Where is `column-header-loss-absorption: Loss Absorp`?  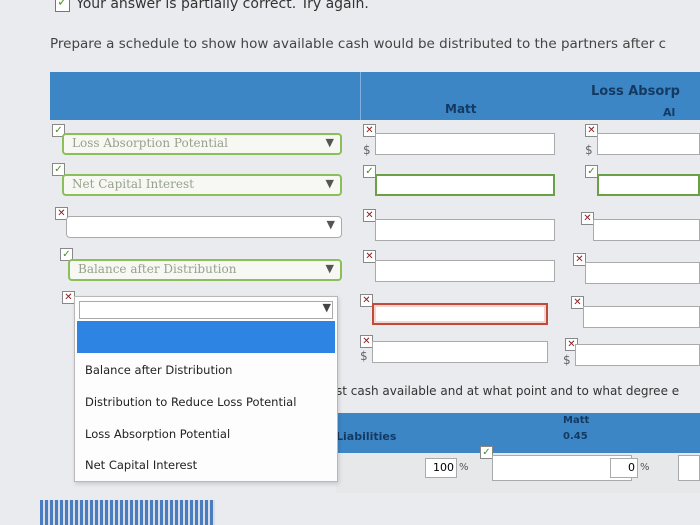
column-header-loss-absorption: Loss Absorp is located at coordinates (635, 91).